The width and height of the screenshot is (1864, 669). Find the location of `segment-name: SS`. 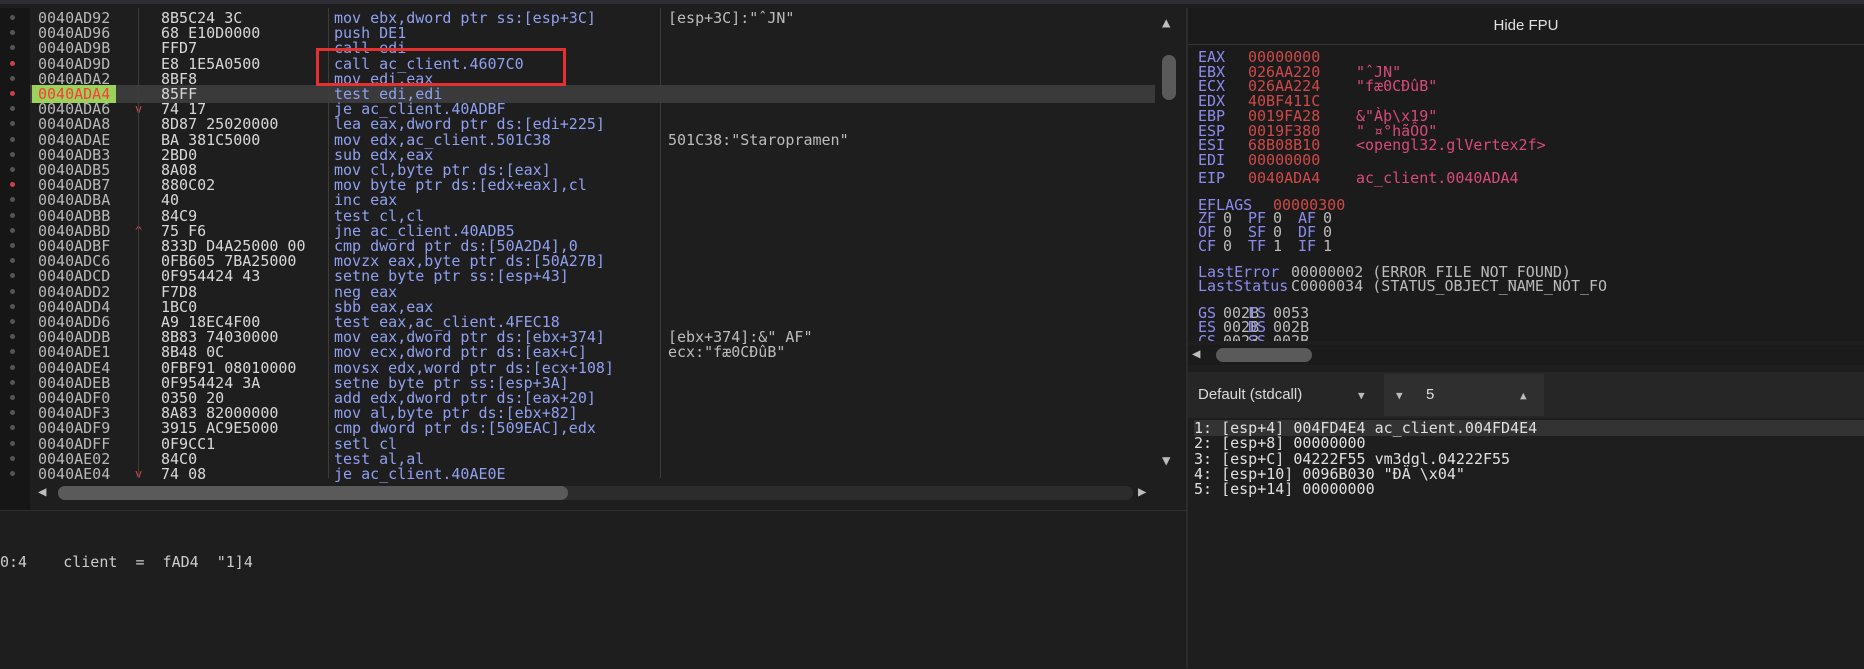

segment-name: SS is located at coordinates (1257, 337).